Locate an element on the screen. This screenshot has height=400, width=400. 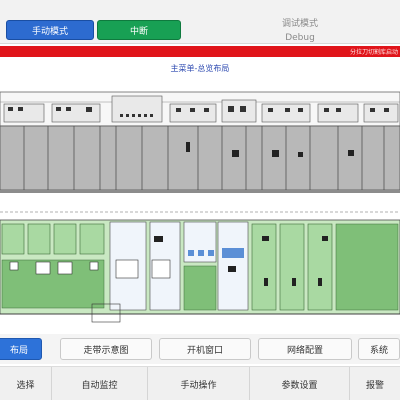
sub-navigation-bar: 布局 走带示意图 开机窗口 网络配置 系统 is located at coordinates (200, 349).